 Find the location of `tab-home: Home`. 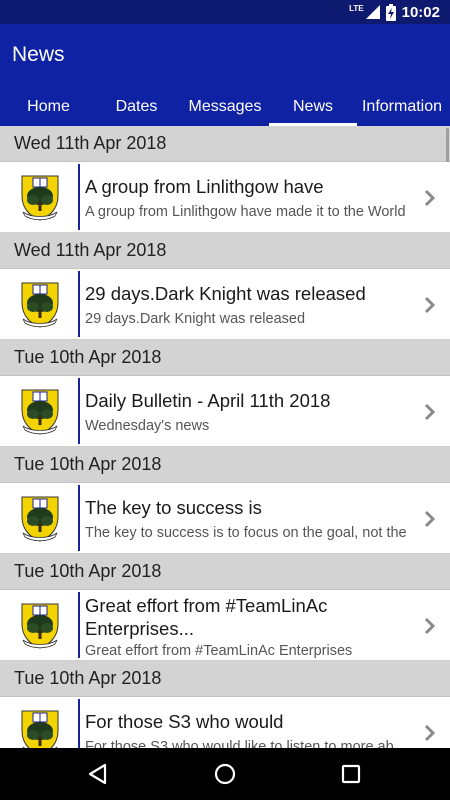

tab-home: Home is located at coordinates (48, 107).